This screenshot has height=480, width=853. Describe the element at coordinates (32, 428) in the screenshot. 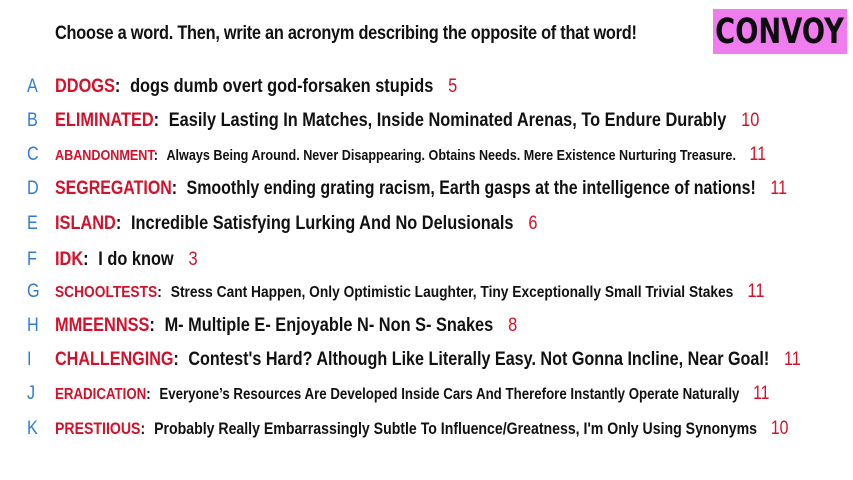

I see `entry-letter: K` at that location.